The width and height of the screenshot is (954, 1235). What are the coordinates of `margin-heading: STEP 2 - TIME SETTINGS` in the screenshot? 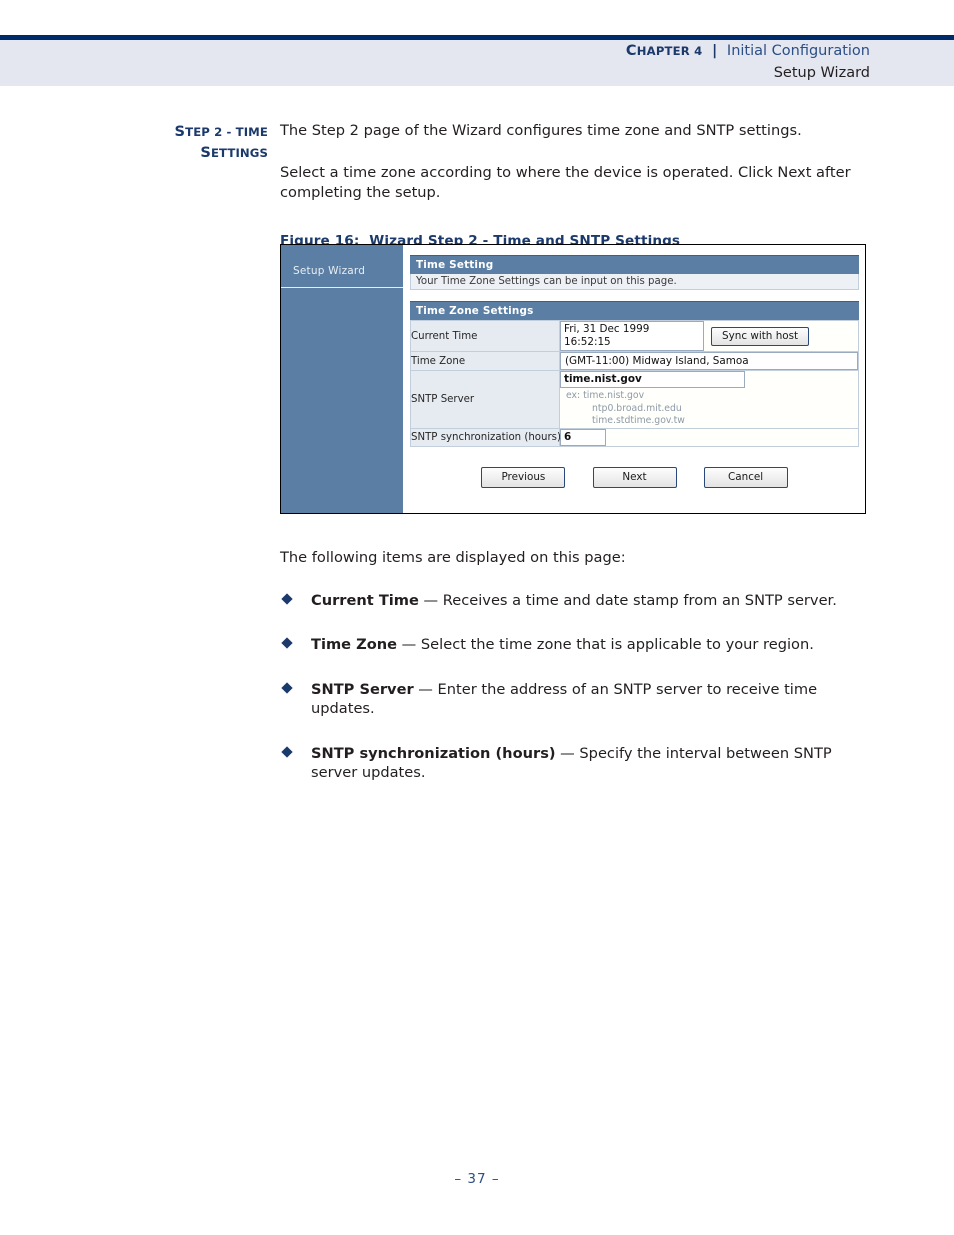 It's located at (177, 142).